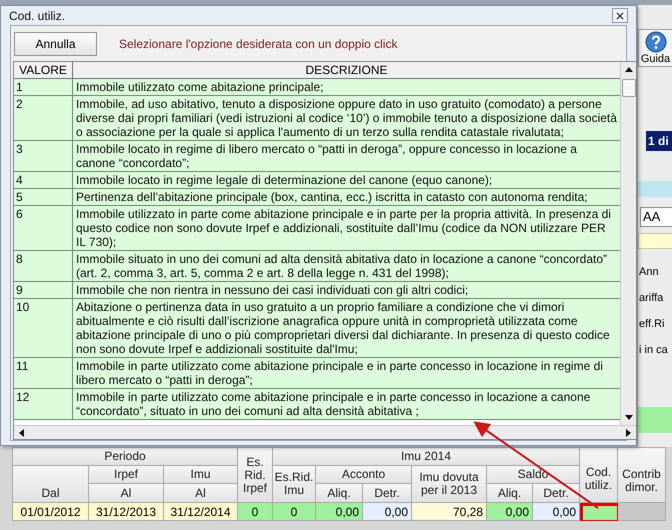  What do you see at coordinates (43, 328) in the screenshot?
I see `option-value: 10` at bounding box center [43, 328].